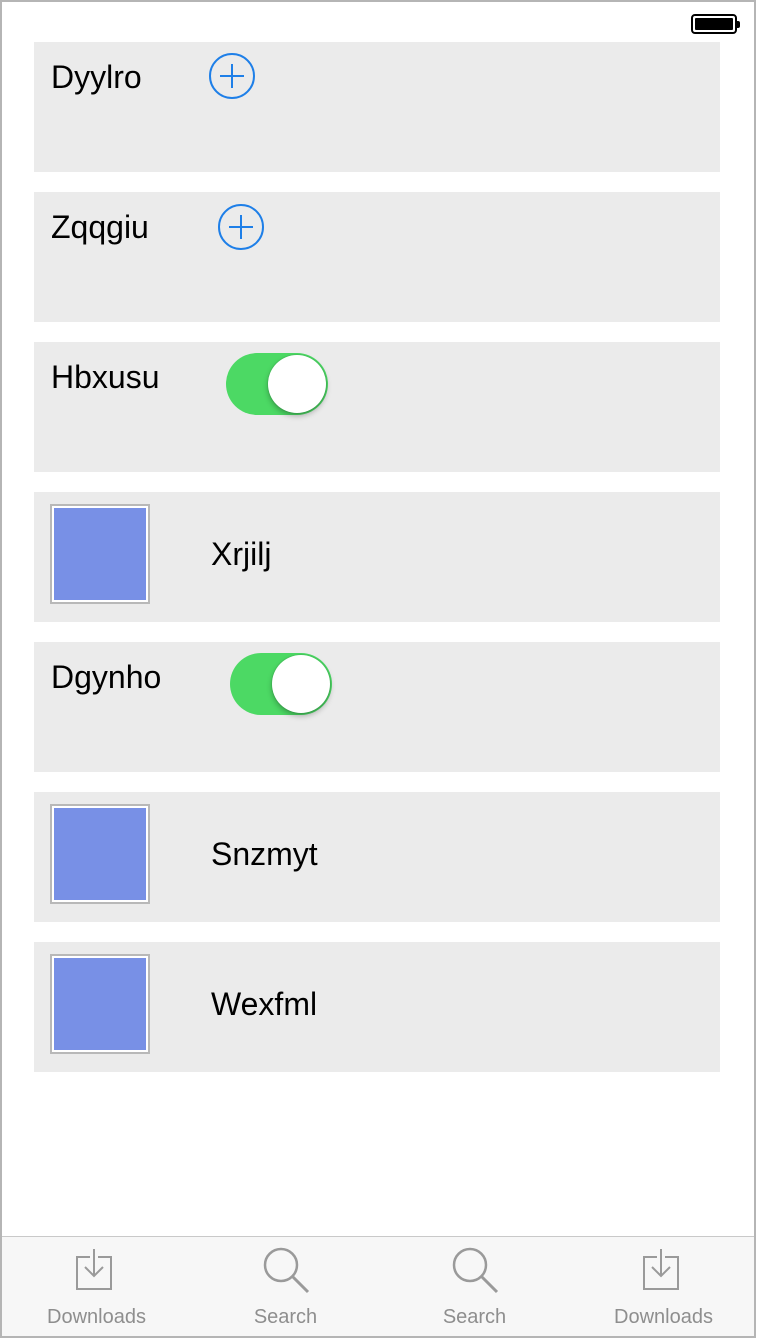 Image resolution: width=760 pixels, height=1340 pixels. I want to click on list-item-dgynho: Dgynho, so click(377, 707).